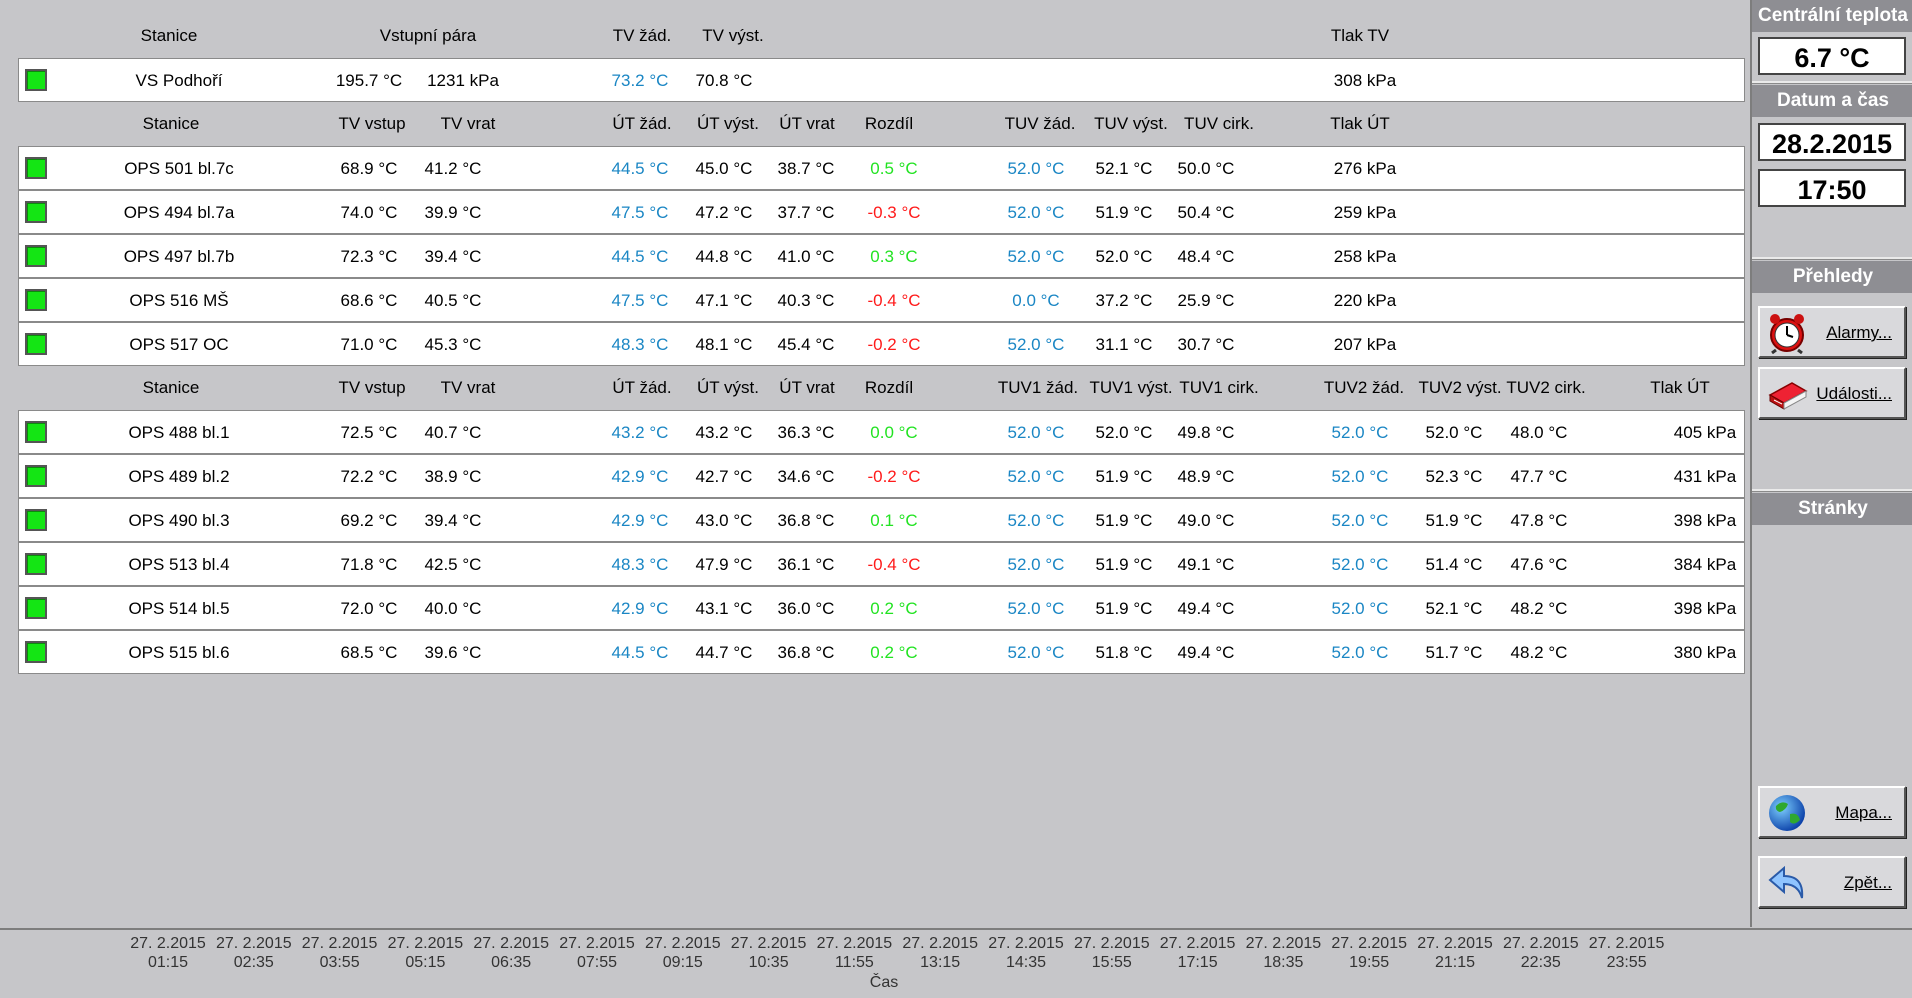 This screenshot has height=998, width=1912. Describe the element at coordinates (1787, 394) in the screenshot. I see `event-book-icon` at that location.